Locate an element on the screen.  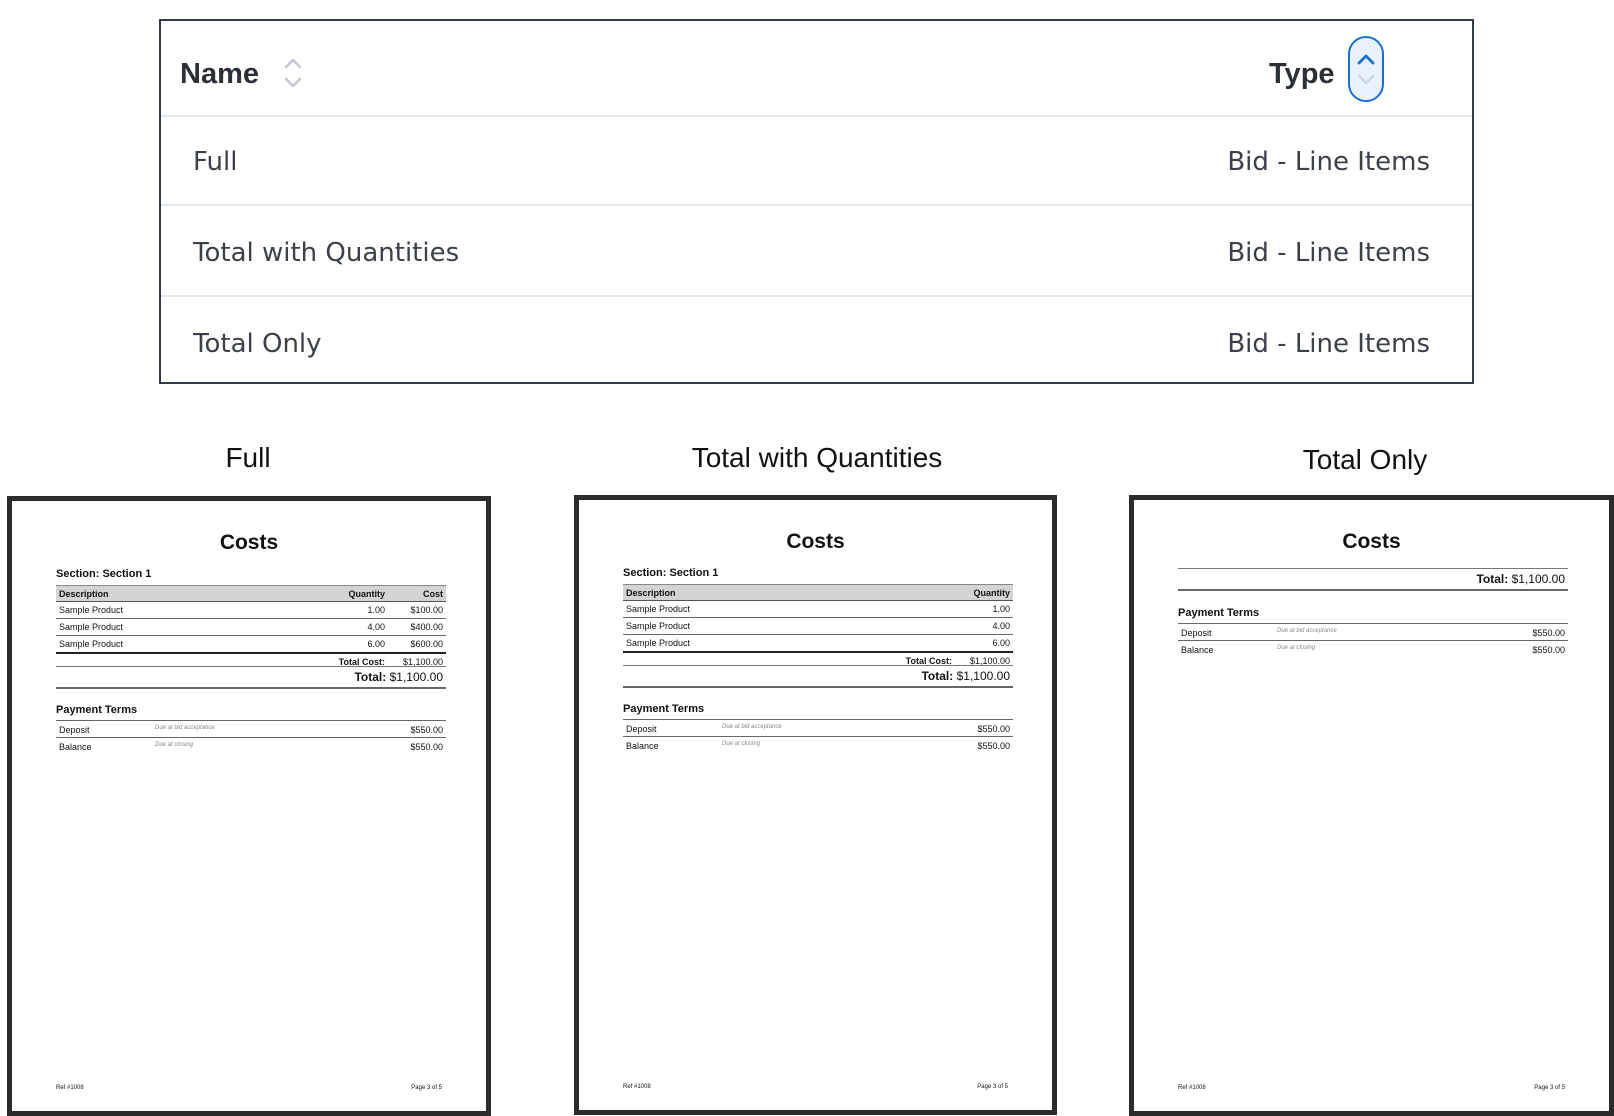
line-item-row: Sample Product 4.00 $400.00 is located at coordinates (251, 627).